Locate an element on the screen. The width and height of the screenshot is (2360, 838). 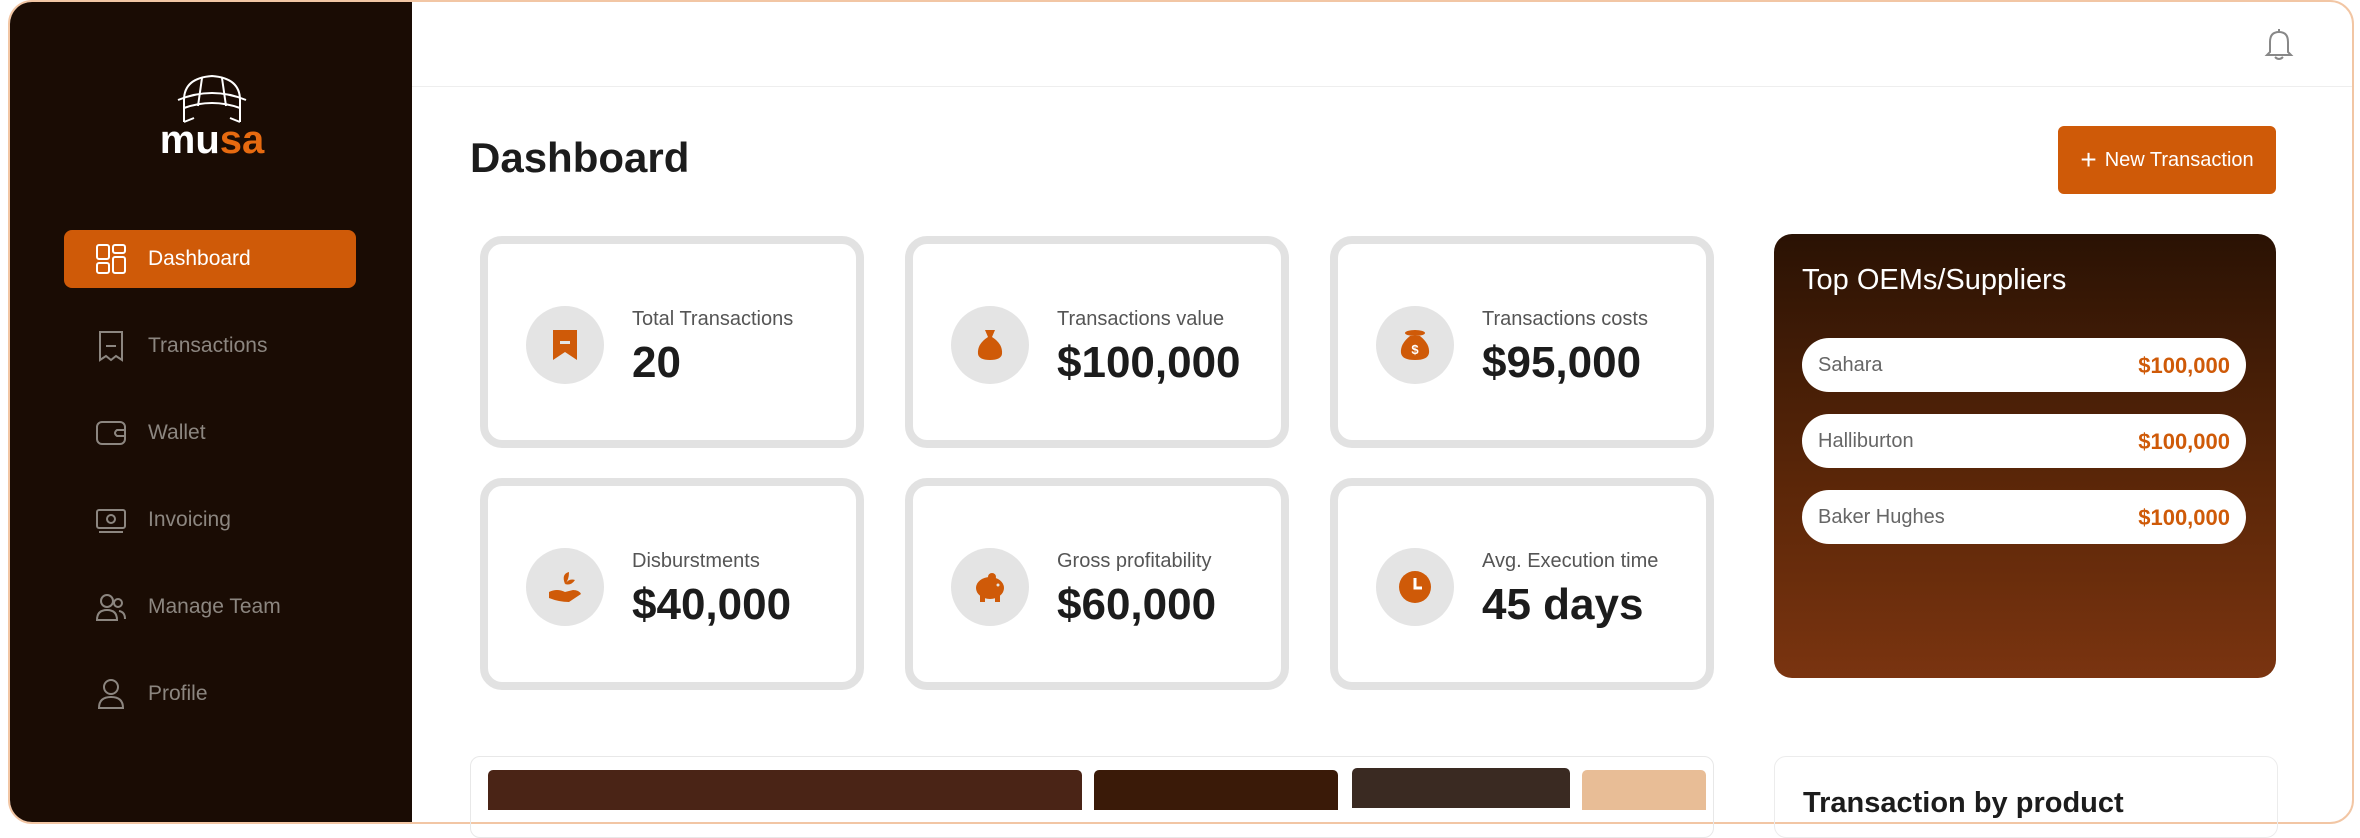
top-oems-title: Top OEMs/Suppliers is located at coordinates (1934, 280).